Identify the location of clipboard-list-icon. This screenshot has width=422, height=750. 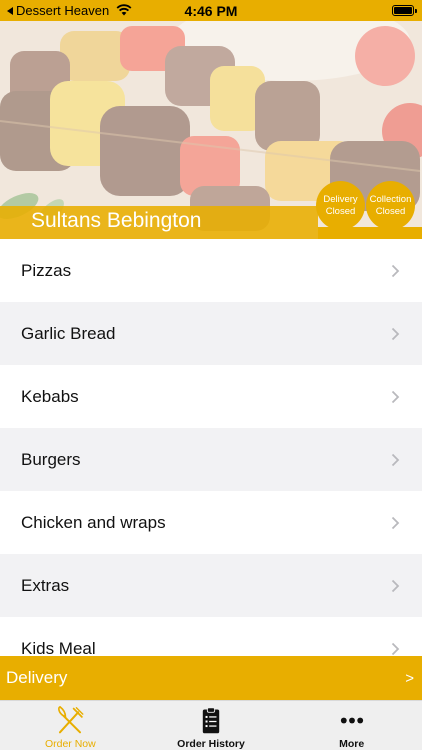
(211, 720).